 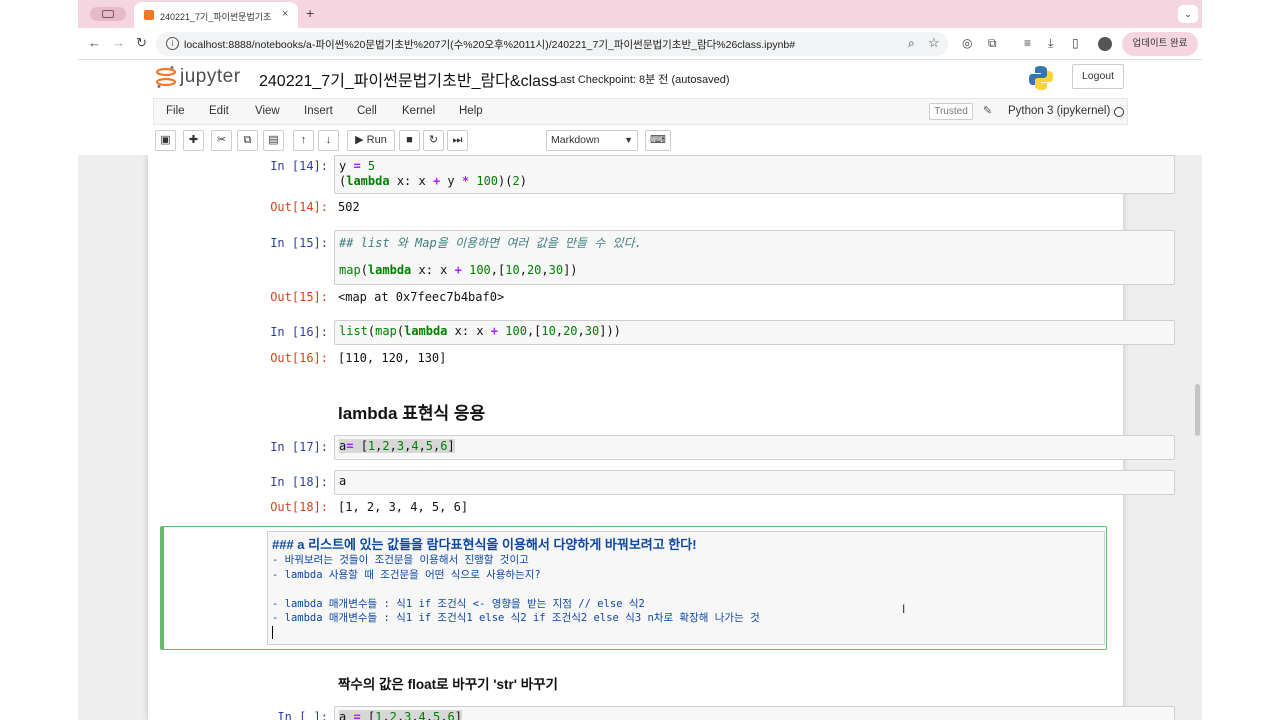 I want to click on reading-glasses-icon: ◎, so click(x=967, y=43).